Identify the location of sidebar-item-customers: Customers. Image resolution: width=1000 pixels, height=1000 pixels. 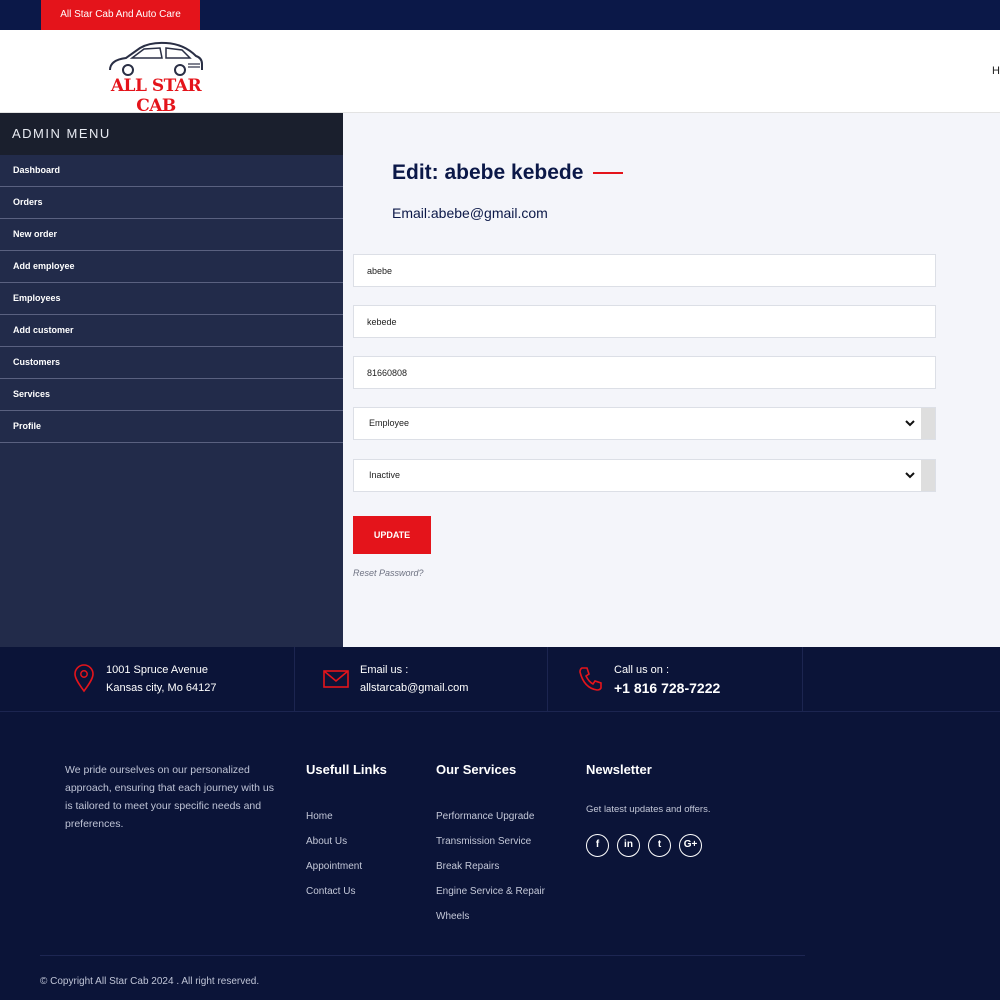
(171, 363).